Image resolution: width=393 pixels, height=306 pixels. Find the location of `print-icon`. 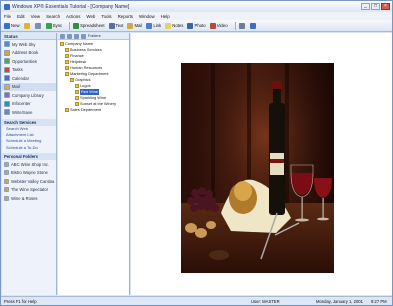

print-icon is located at coordinates (37, 25).